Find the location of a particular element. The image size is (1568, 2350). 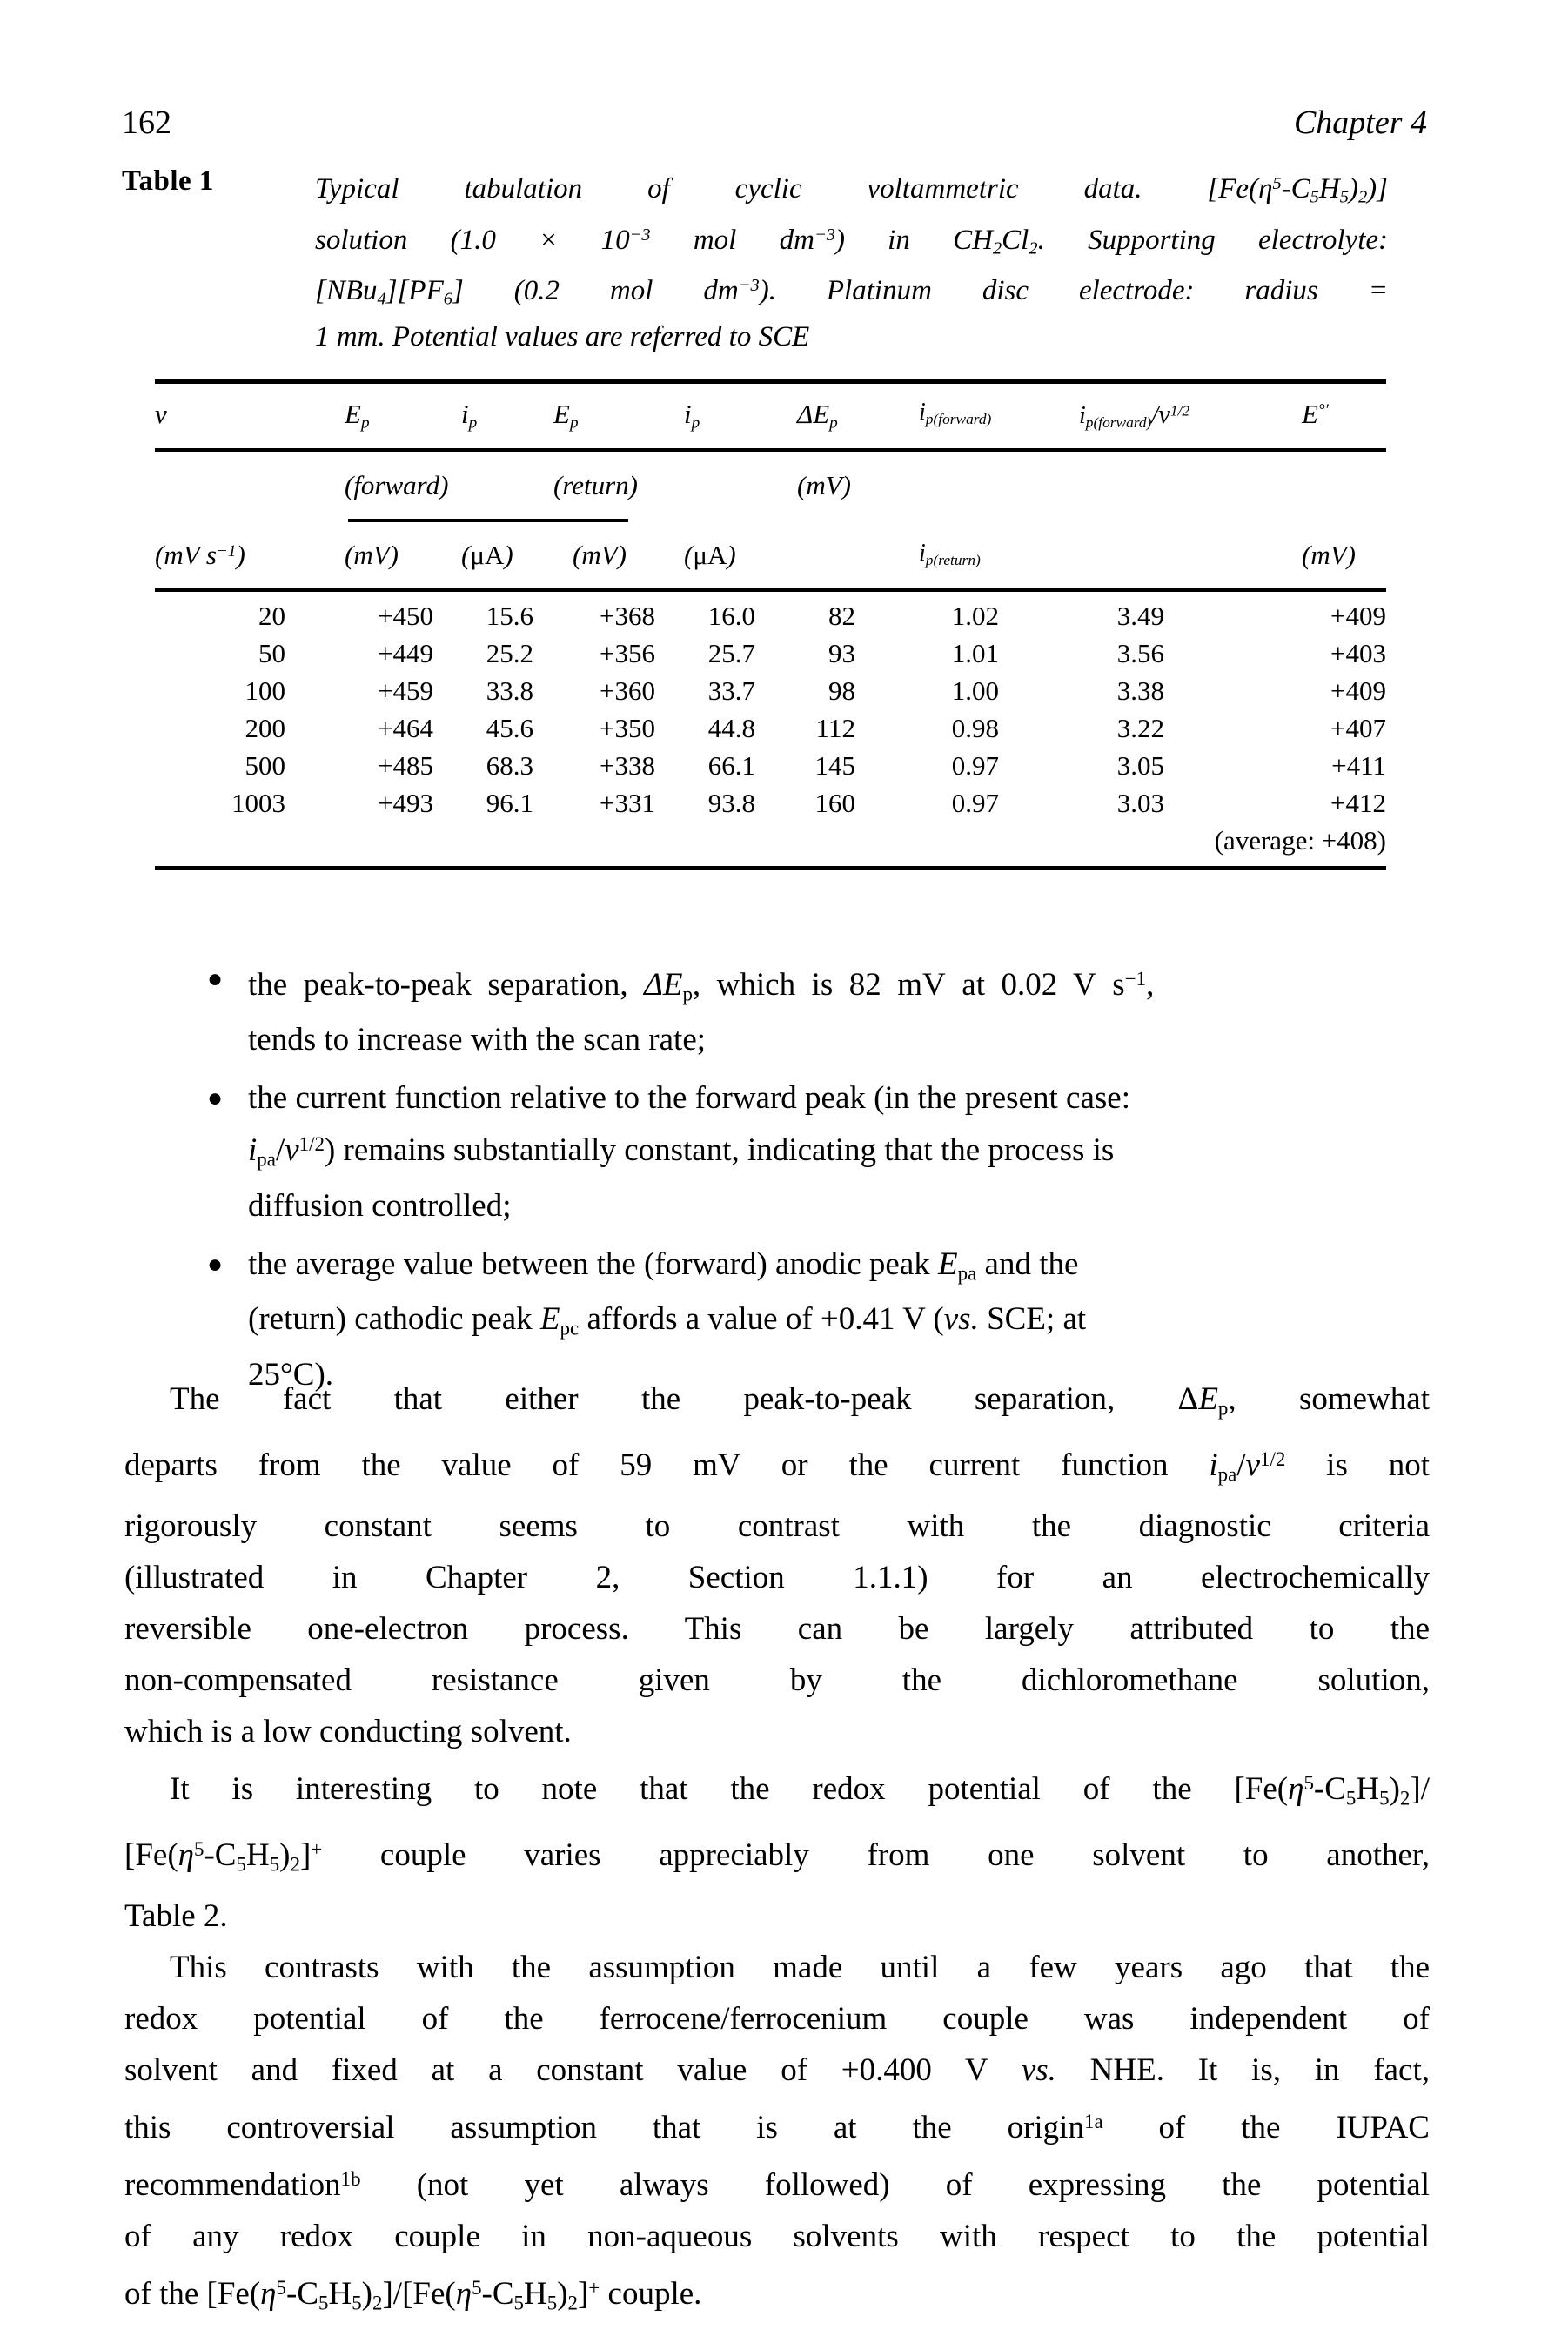

cell-ep-forward: +459 is located at coordinates (405, 691).